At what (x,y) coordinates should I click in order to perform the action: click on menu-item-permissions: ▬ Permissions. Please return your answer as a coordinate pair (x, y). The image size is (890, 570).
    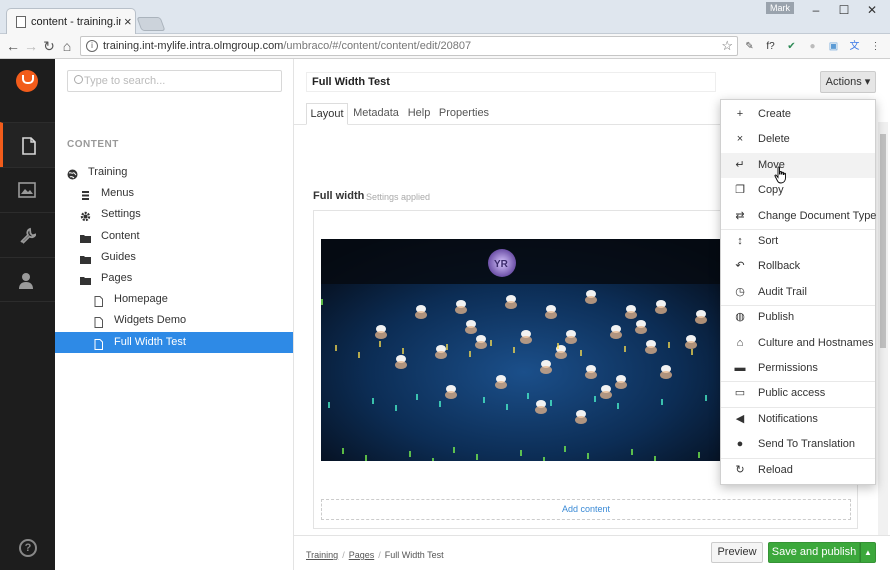
    Looking at the image, I should click on (798, 368).